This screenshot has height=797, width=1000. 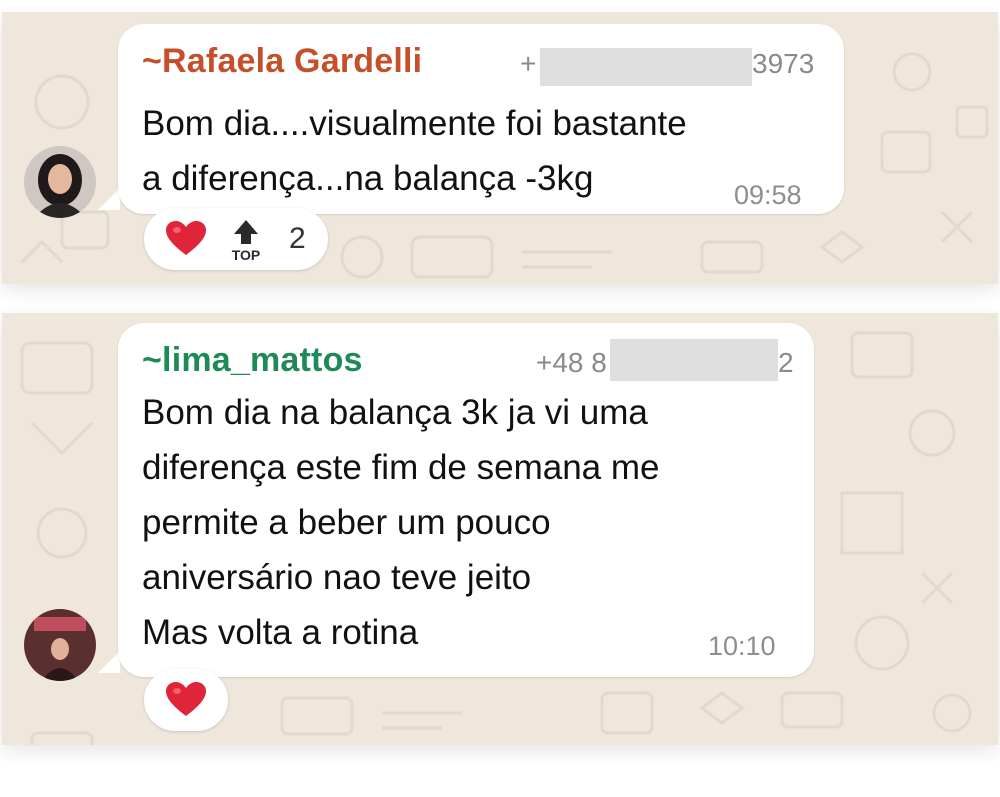 I want to click on top-label: TOP, so click(x=246, y=254).